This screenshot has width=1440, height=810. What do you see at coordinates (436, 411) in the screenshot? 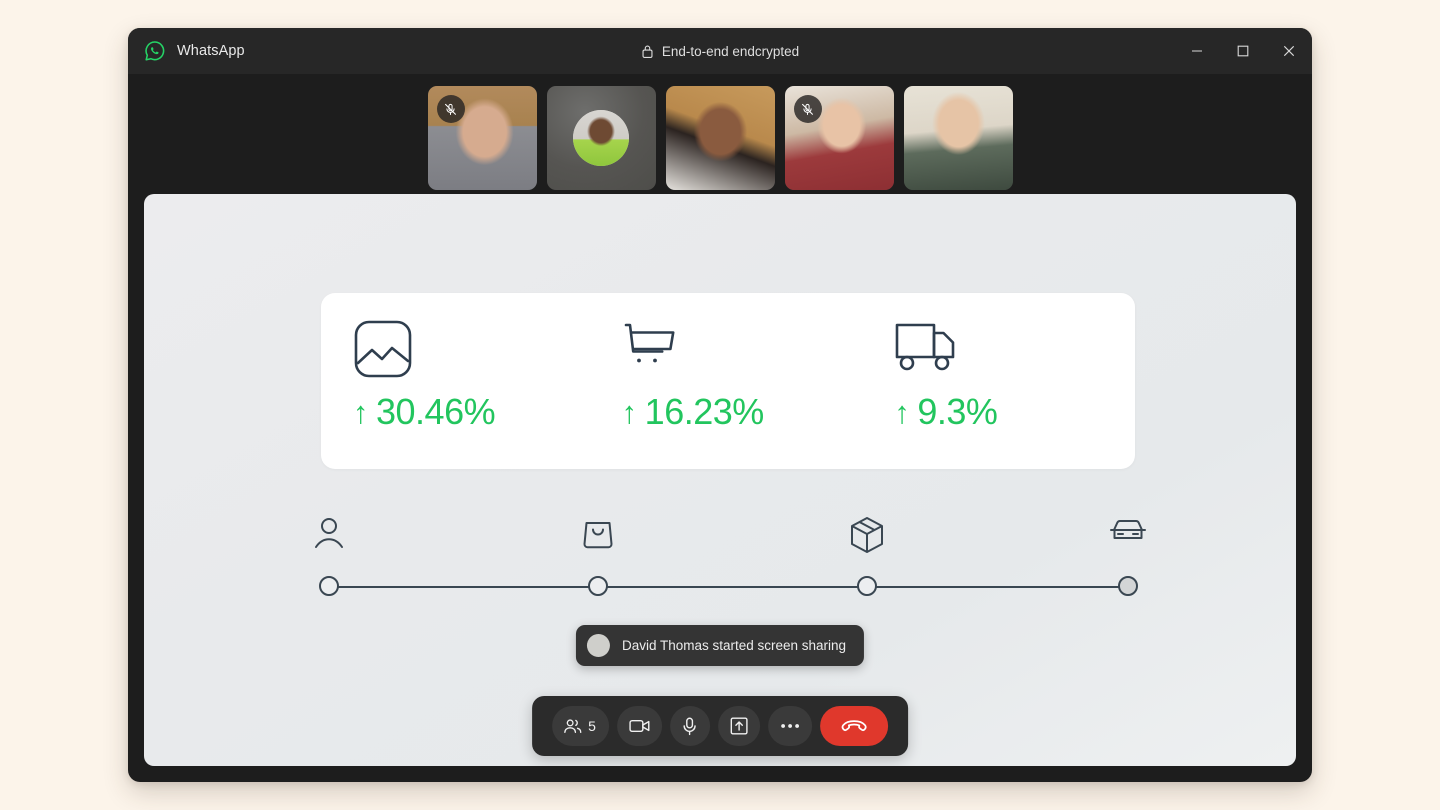
I see `stat-percentage: 30.46%` at bounding box center [436, 411].